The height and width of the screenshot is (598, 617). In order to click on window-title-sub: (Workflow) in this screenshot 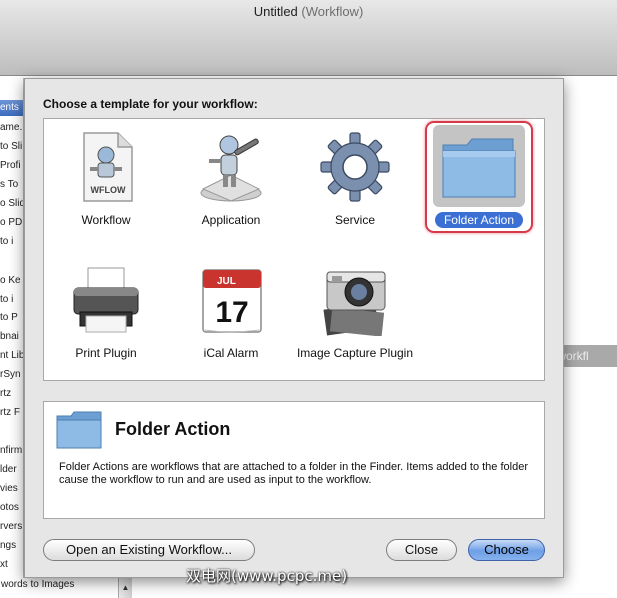, I will do `click(332, 11)`.